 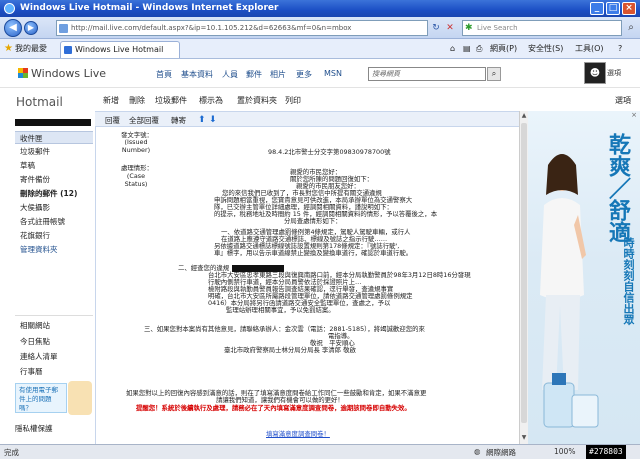 What do you see at coordinates (311, 119) in the screenshot?
I see `reading-toolbar: 回覆 全部回覆 轉寄 ⬆ ⬇` at bounding box center [311, 119].